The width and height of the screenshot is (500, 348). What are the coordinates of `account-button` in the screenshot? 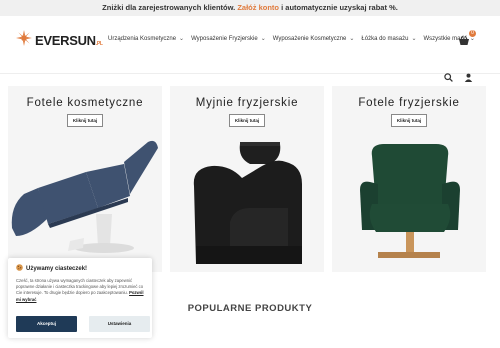 It's located at (468, 75).